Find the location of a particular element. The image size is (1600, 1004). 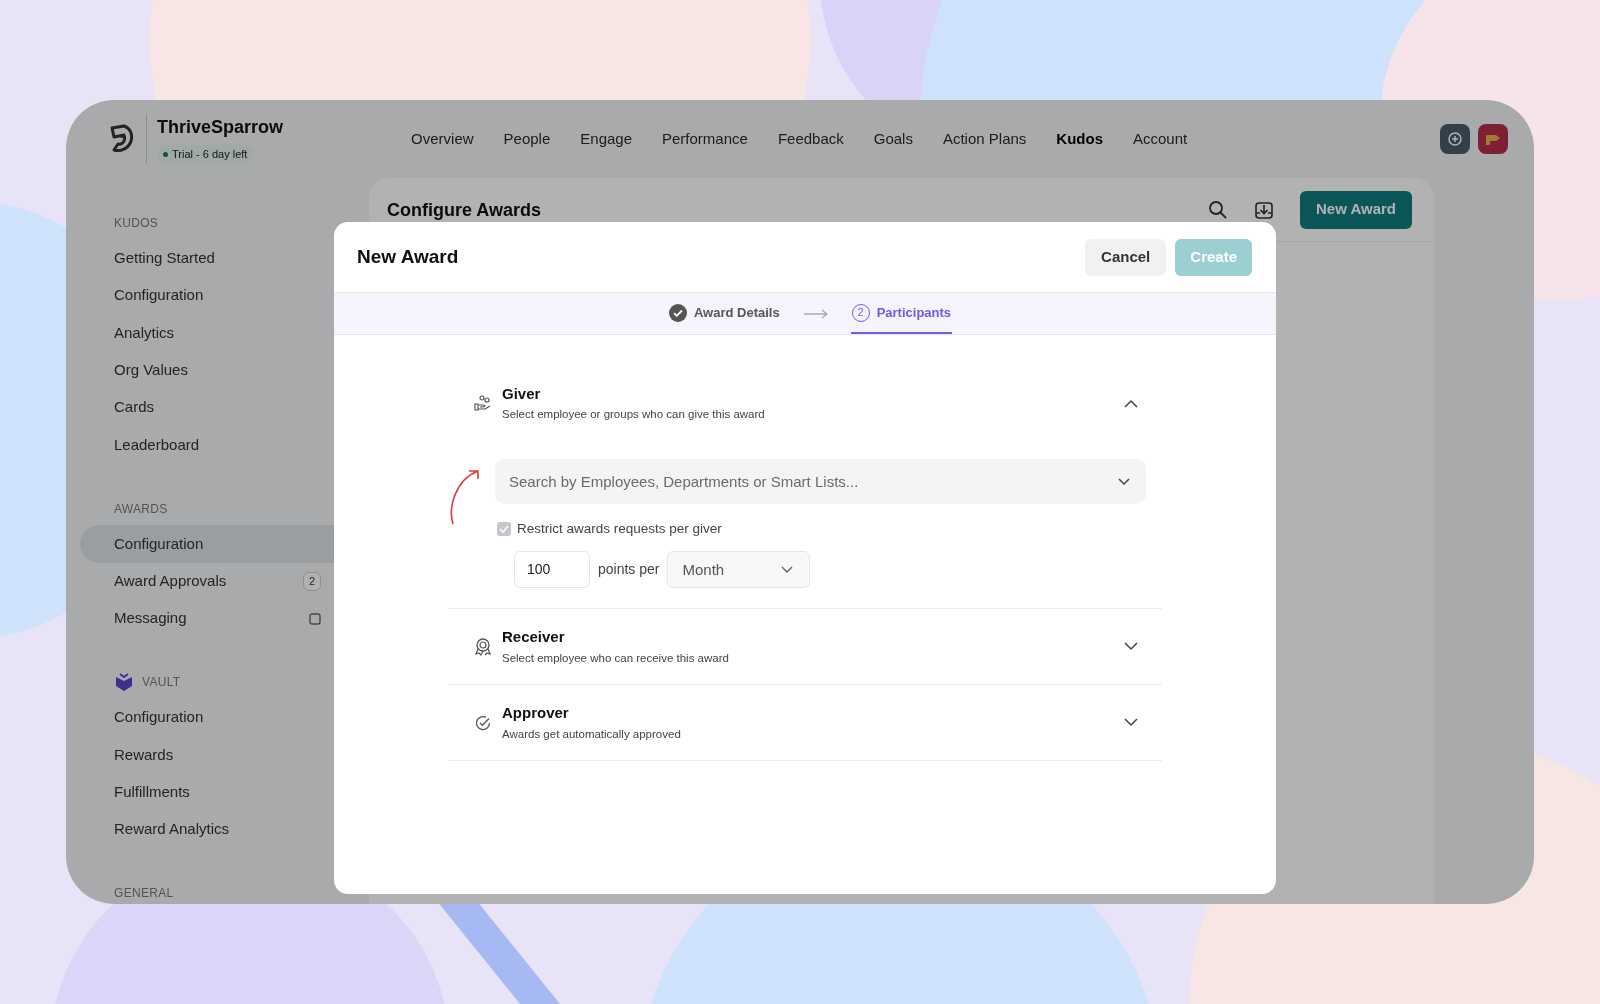

nav-link: Overview is located at coordinates (442, 139).